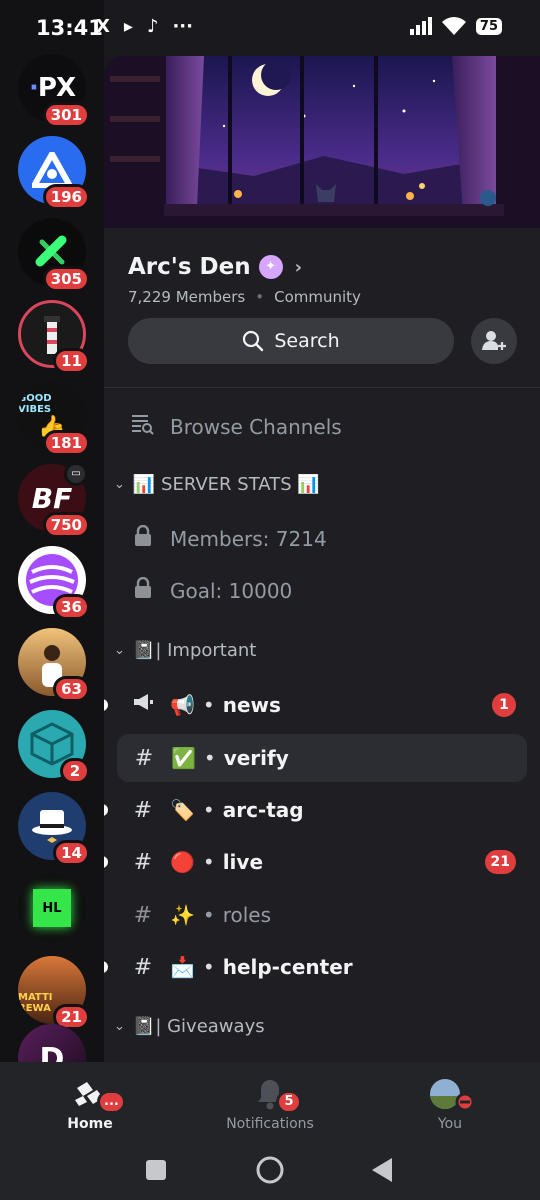  Describe the element at coordinates (256, 427) in the screenshot. I see `browse-channels-label: Browse Channels` at that location.